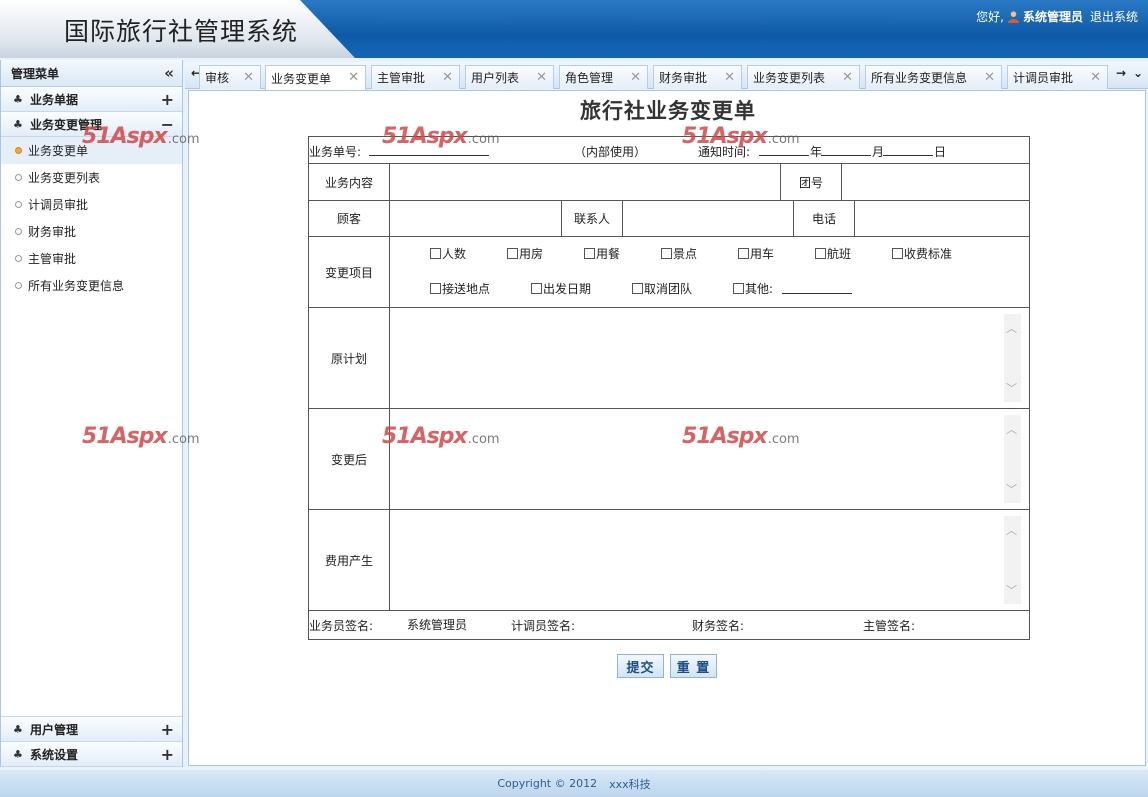 The height and width of the screenshot is (797, 1148). Describe the element at coordinates (1138, 73) in the screenshot. I see `tab-menu-chevron-icon: ⌄` at that location.